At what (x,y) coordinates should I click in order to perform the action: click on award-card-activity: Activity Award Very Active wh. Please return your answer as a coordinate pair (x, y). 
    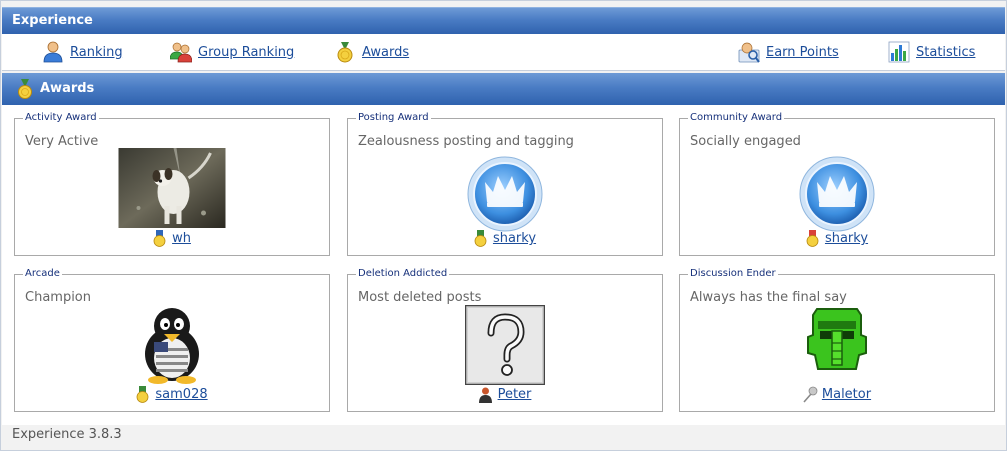
    Looking at the image, I should click on (172, 184).